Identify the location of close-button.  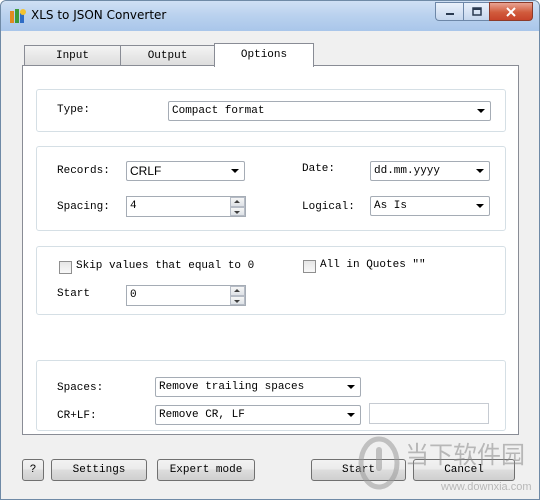
(511, 11).